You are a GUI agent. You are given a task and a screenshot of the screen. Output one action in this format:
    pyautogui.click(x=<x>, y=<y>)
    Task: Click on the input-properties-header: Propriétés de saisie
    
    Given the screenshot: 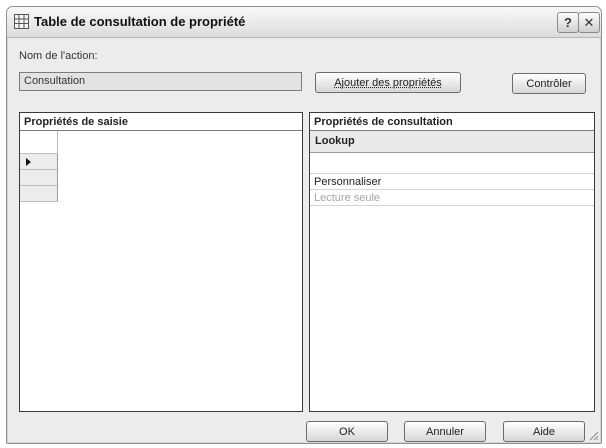 What is the action you would take?
    pyautogui.click(x=161, y=122)
    